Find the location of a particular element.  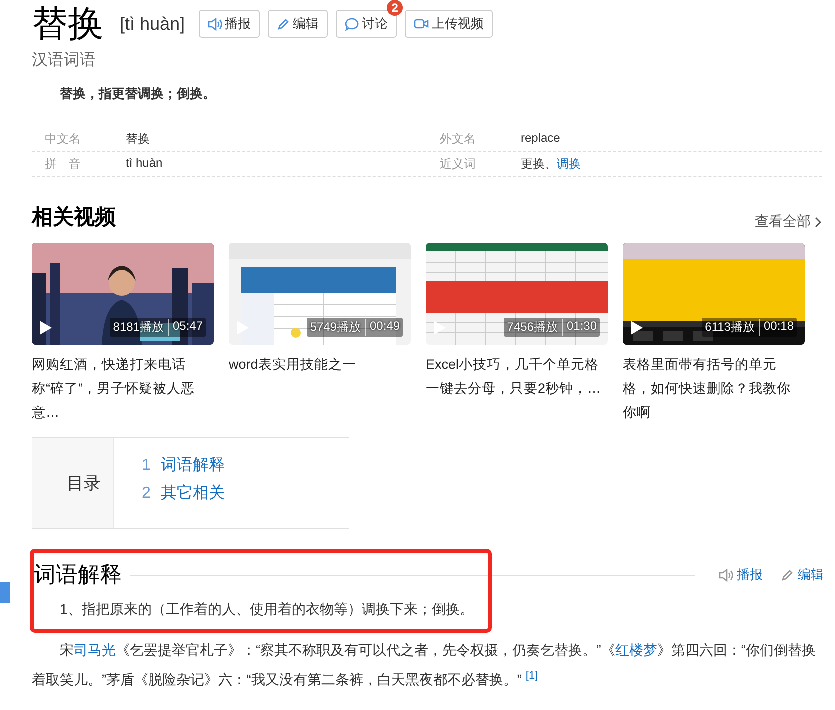

footnote-link: [1] is located at coordinates (532, 676).